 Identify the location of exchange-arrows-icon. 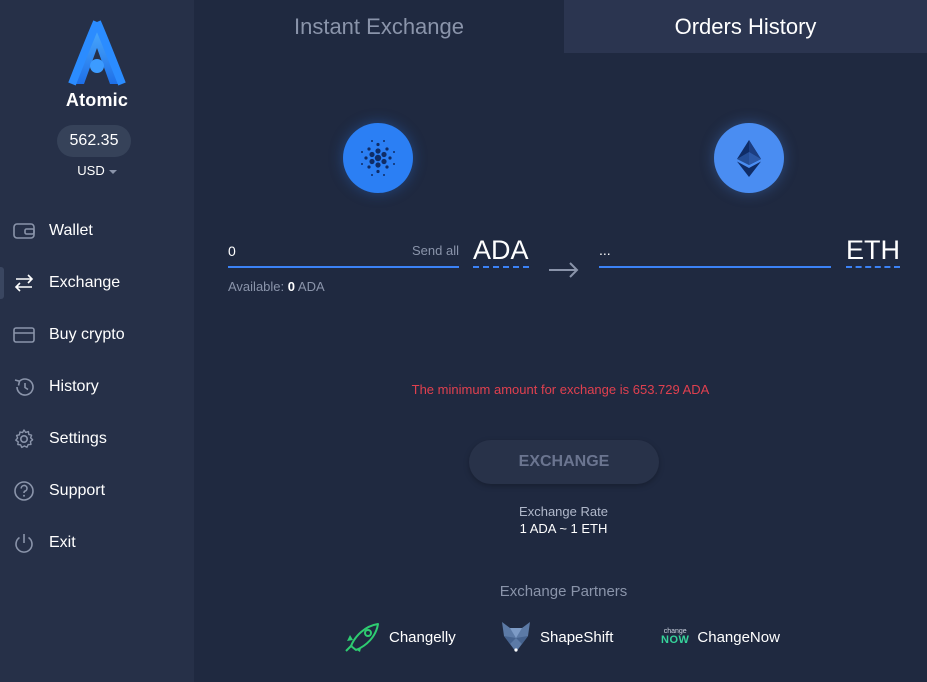
(24, 283).